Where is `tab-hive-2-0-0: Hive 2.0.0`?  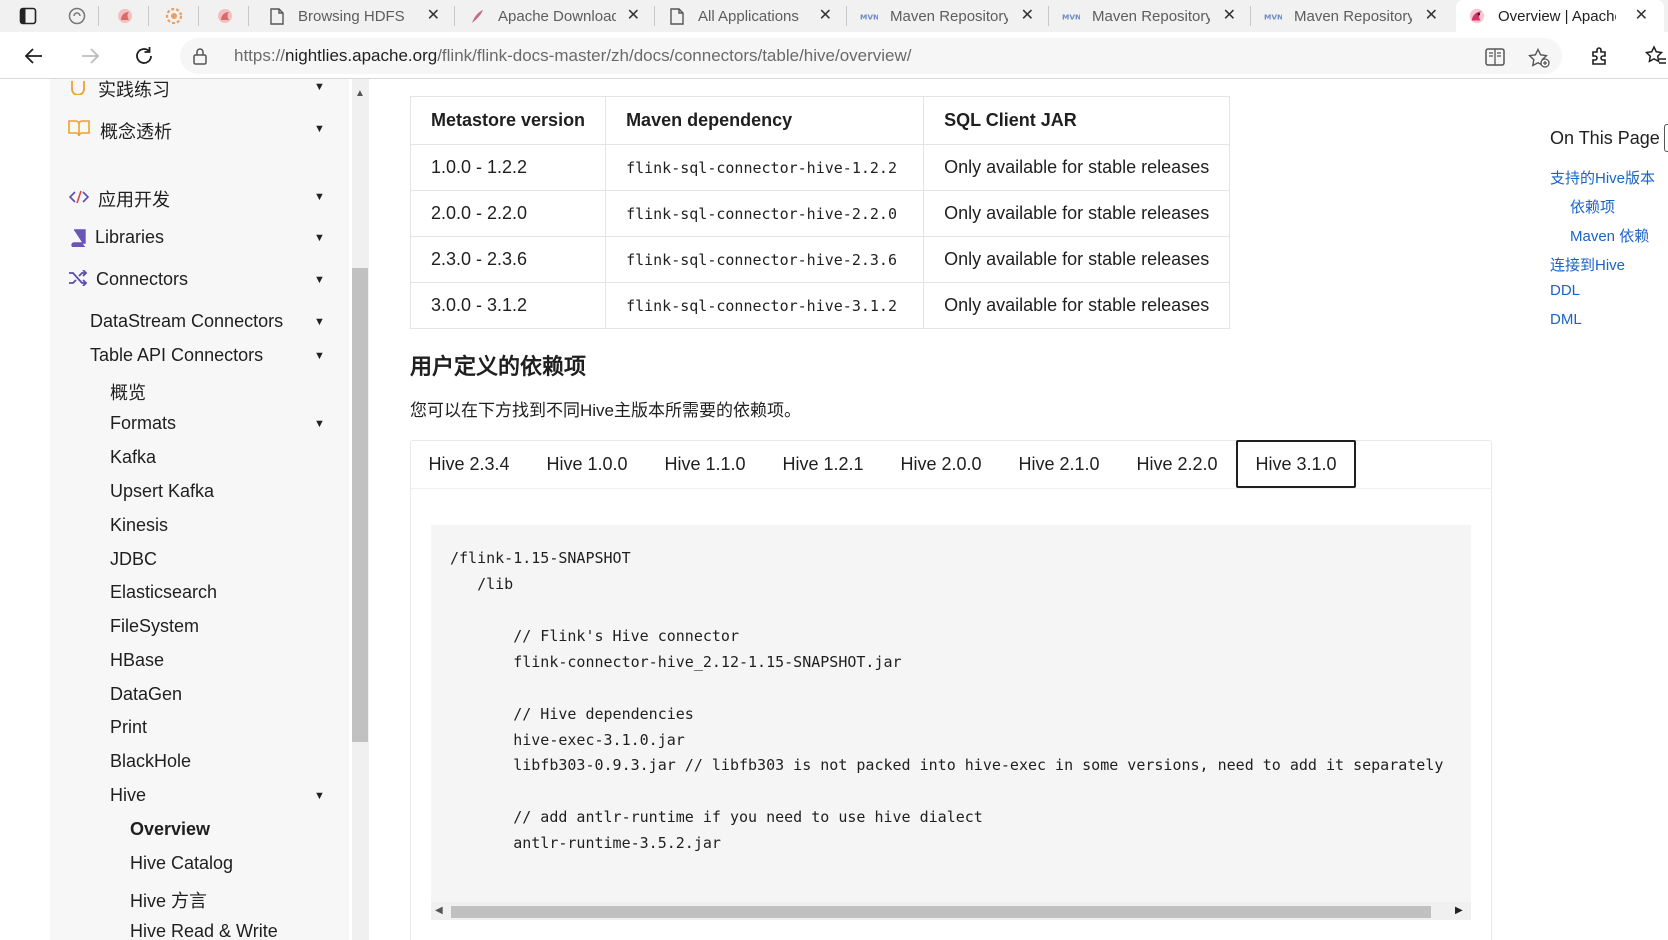 tab-hive-2-0-0: Hive 2.0.0 is located at coordinates (941, 464).